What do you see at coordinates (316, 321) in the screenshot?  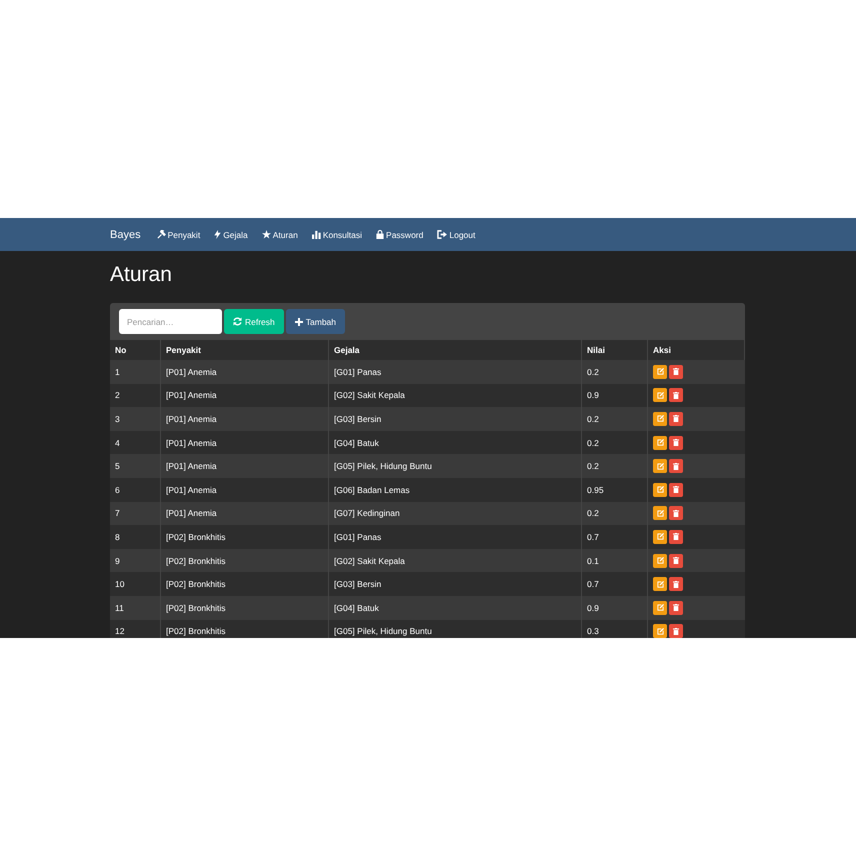 I see `add-button: Tambah` at bounding box center [316, 321].